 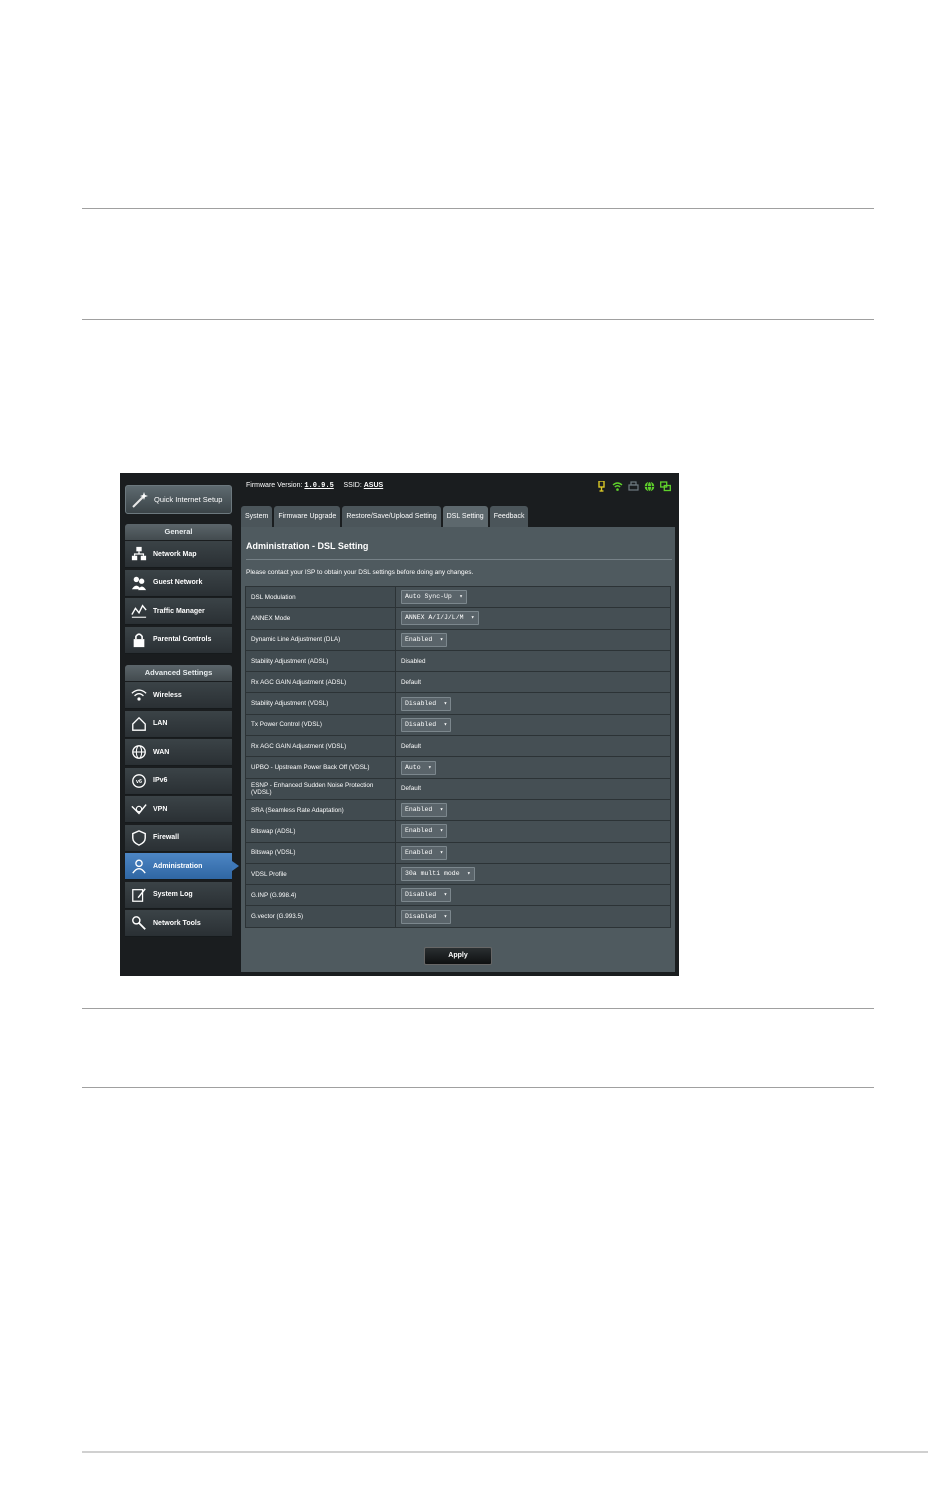 What do you see at coordinates (426, 724) in the screenshot?
I see `tx-power-control-vdsl-select: Disabled` at bounding box center [426, 724].